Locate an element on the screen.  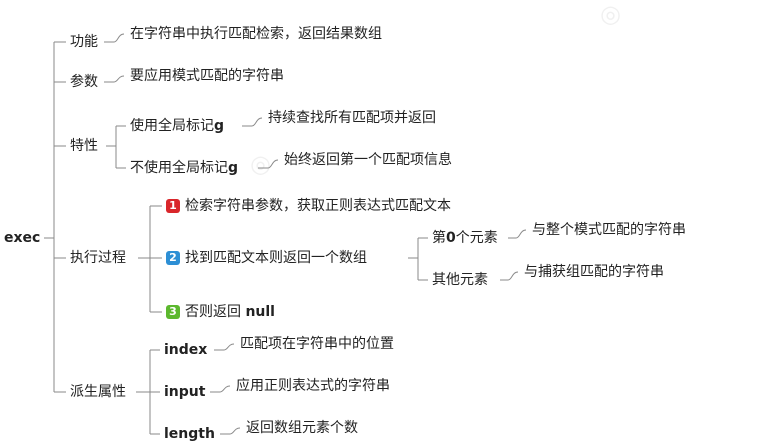
first-element-num: 0 is located at coordinates (451, 238).